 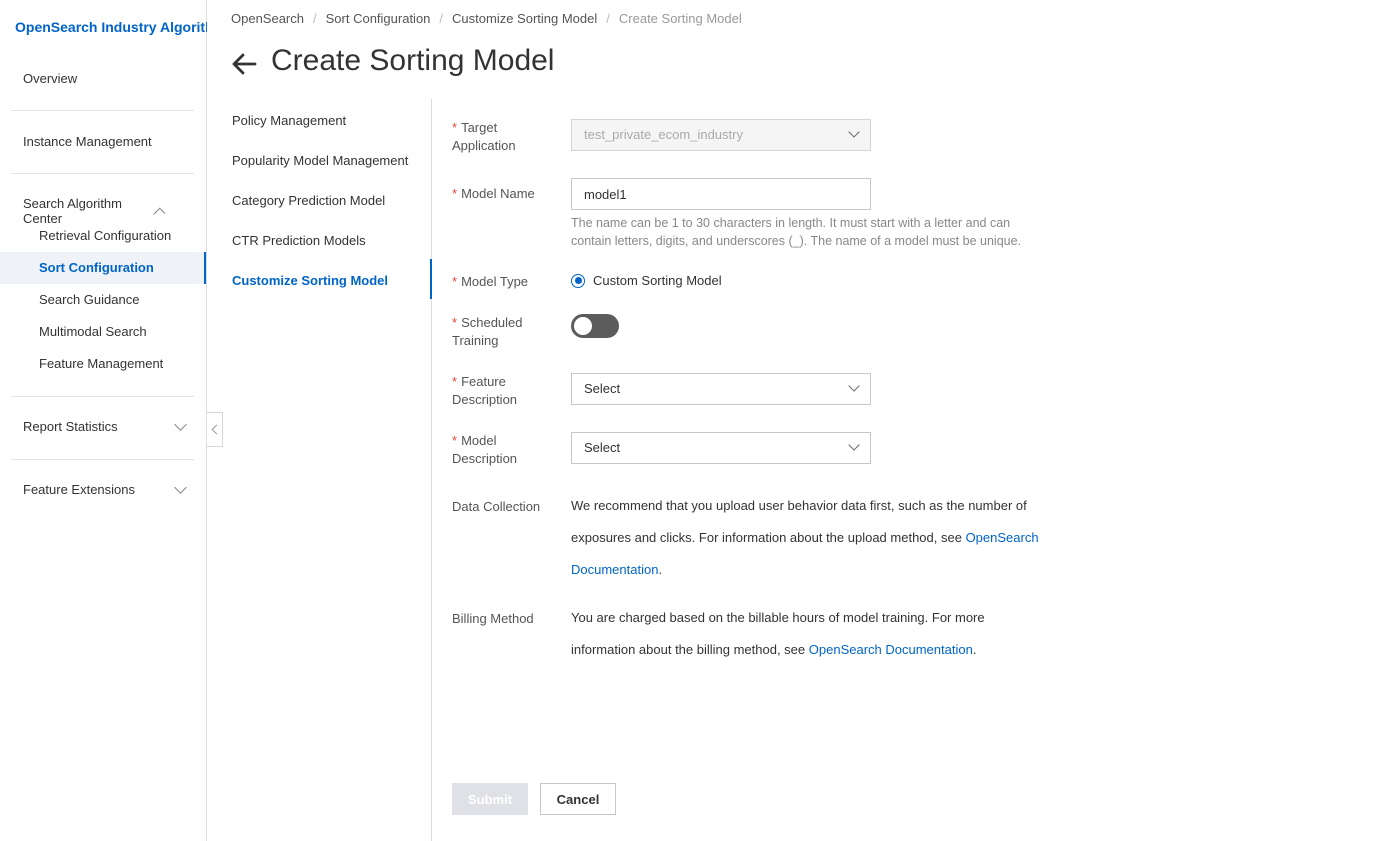 I want to click on target-application-label: * Target Application, so click(x=484, y=136).